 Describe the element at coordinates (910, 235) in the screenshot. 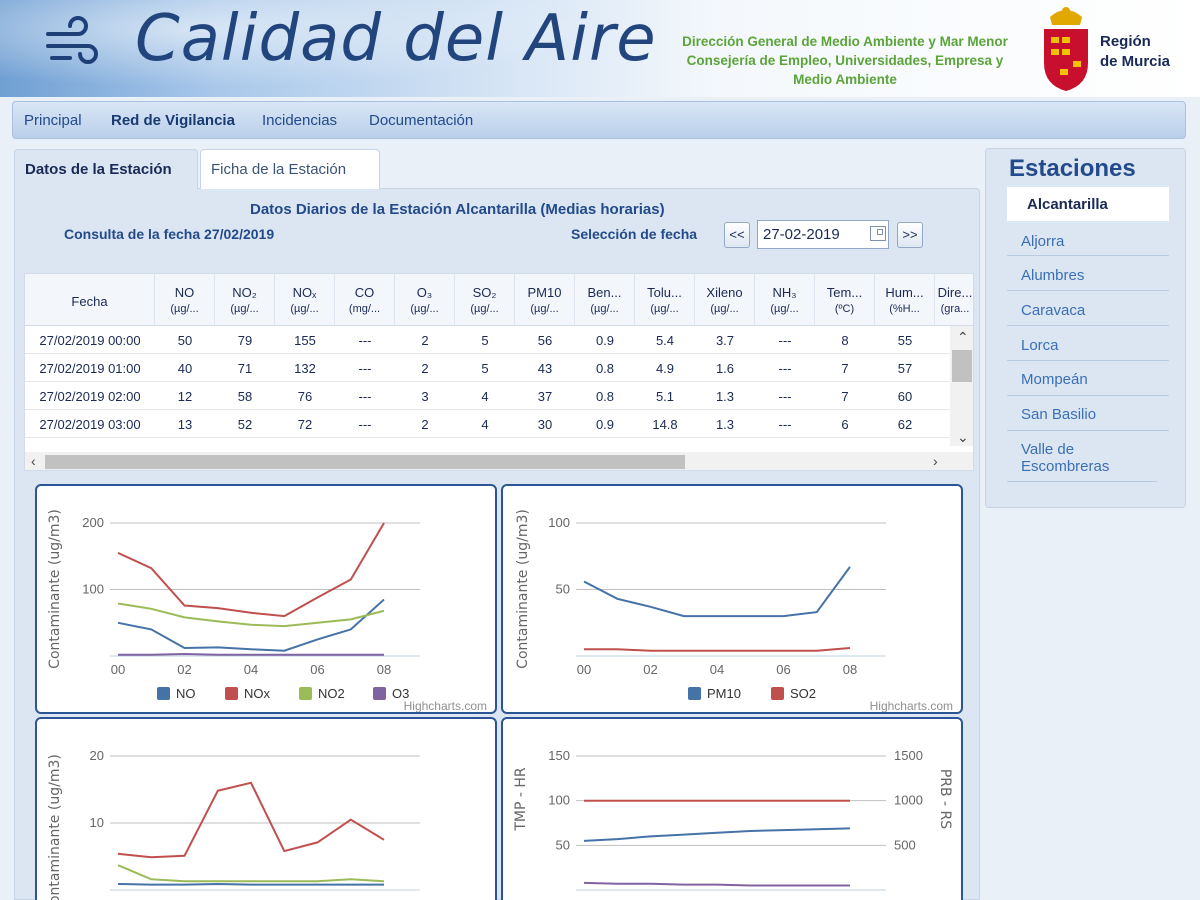

I see `next-day-button: >>` at that location.